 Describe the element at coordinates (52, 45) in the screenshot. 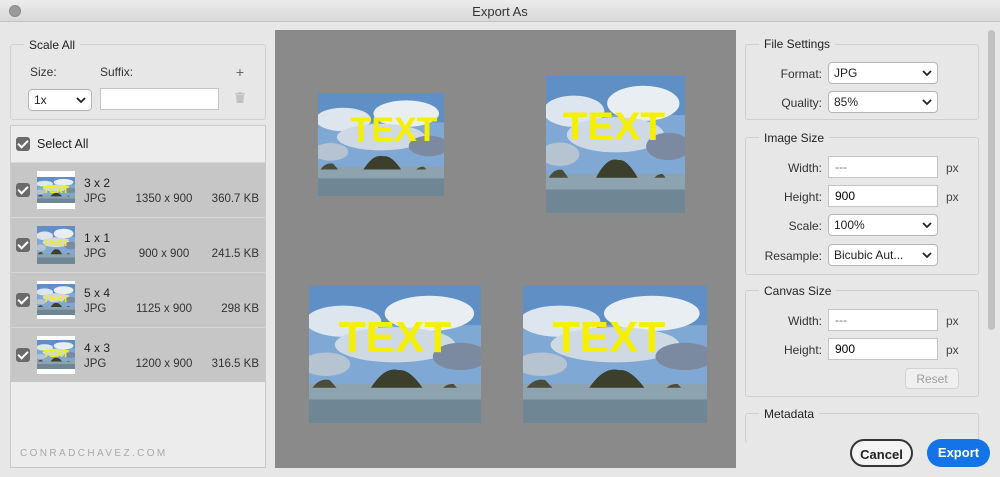

I see `scale-all-legend: Scale All` at that location.